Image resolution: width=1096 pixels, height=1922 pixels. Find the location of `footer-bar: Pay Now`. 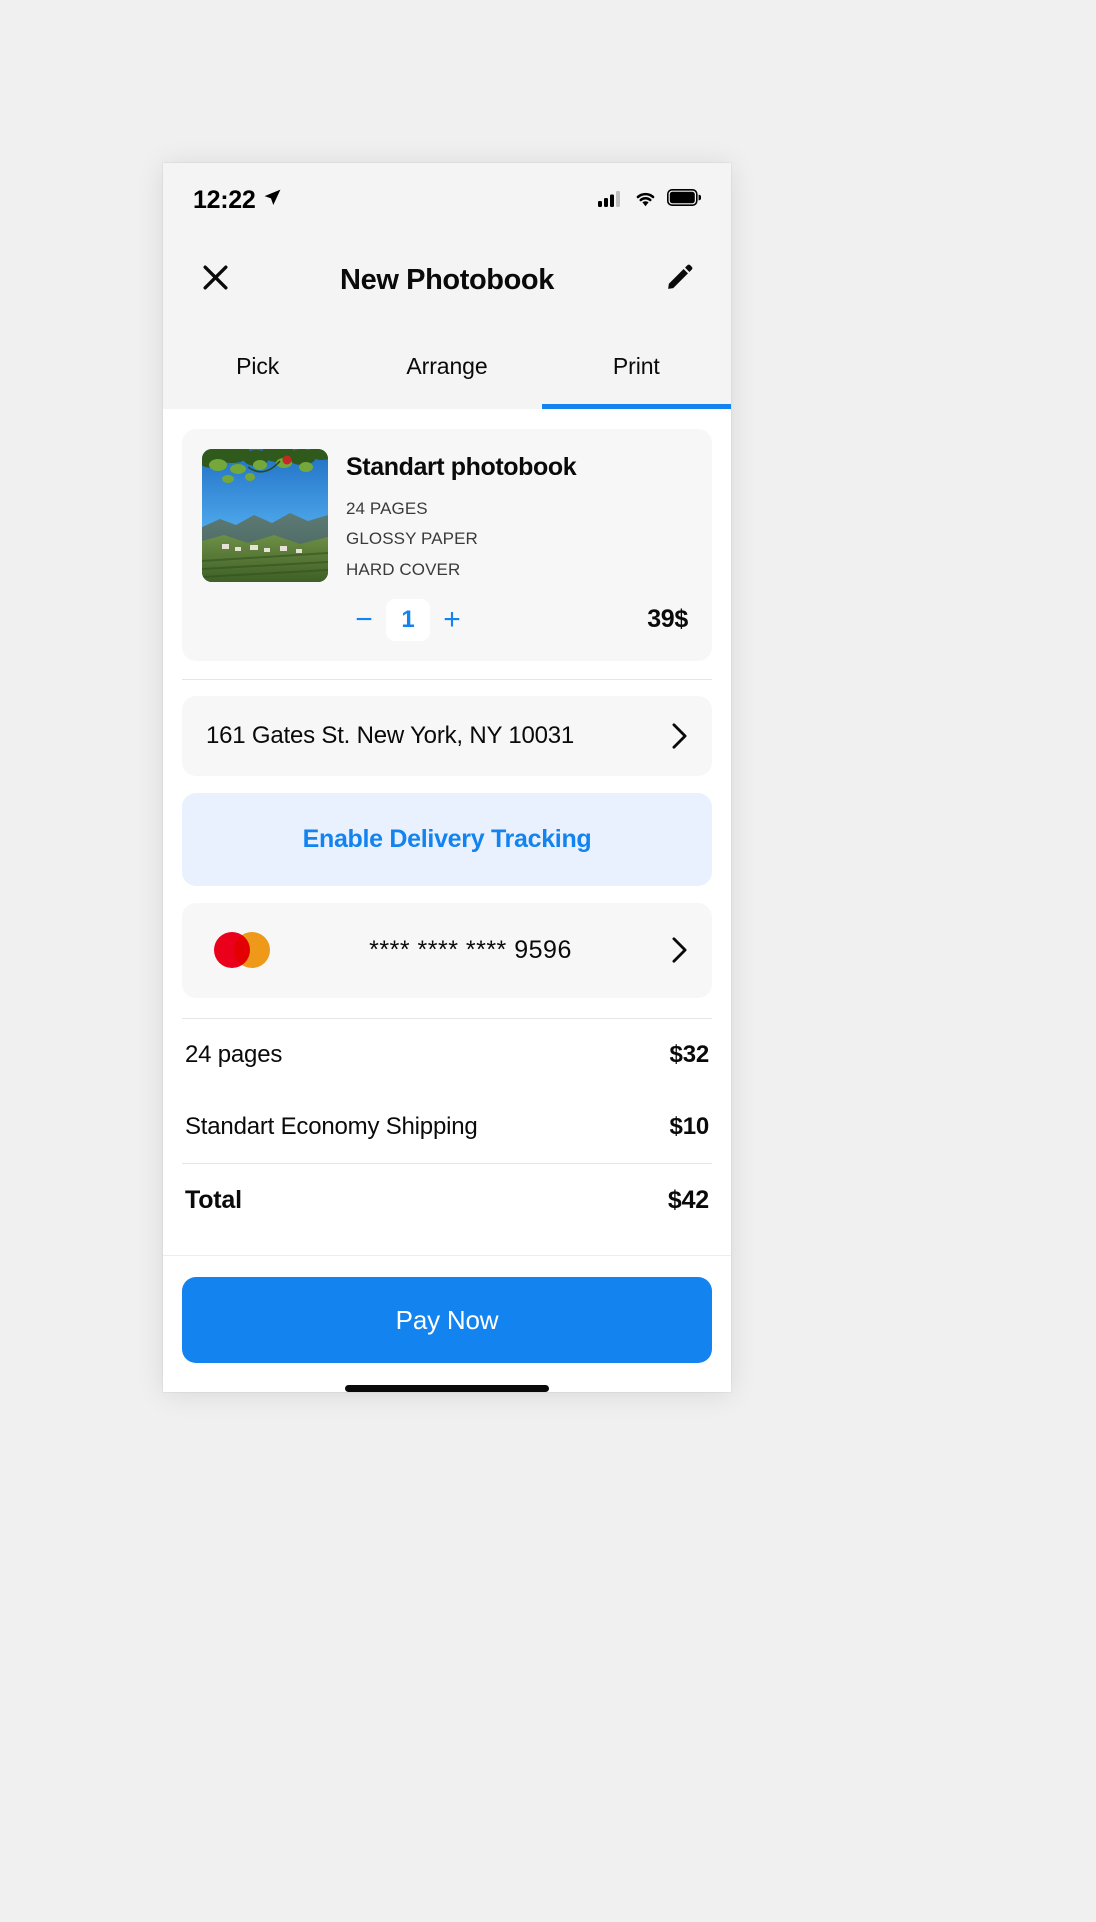

footer-bar: Pay Now is located at coordinates (447, 1323).